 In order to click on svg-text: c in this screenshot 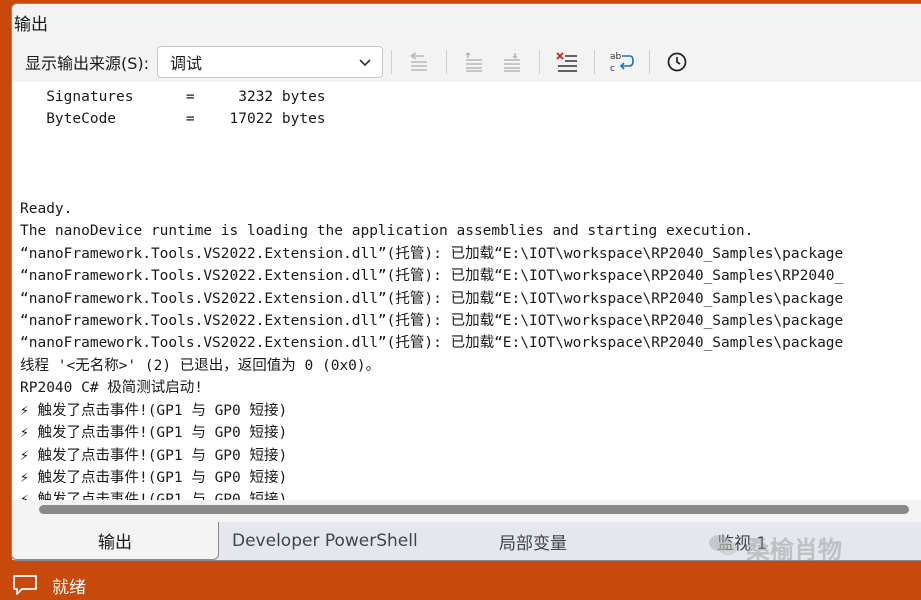, I will do `click(612, 69)`.